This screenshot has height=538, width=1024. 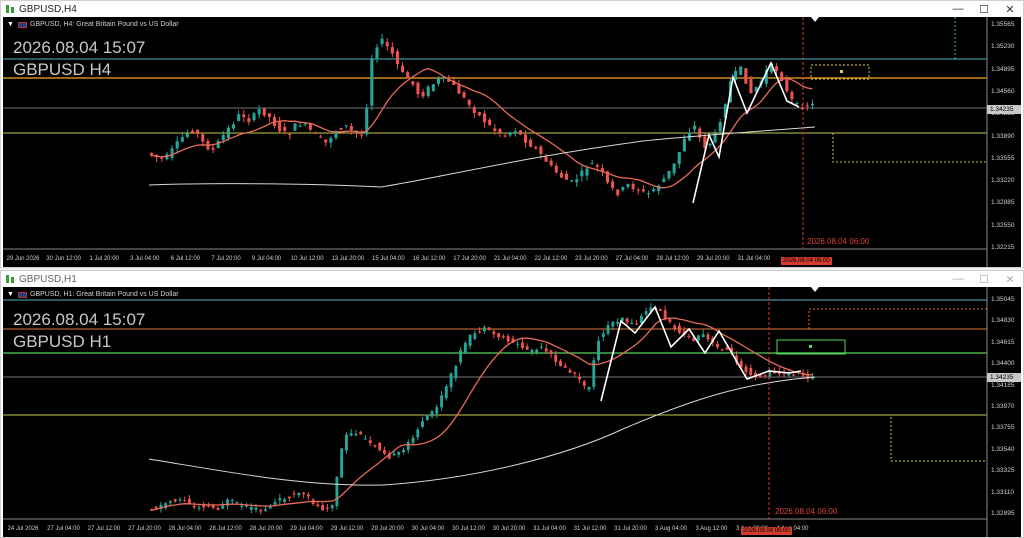 What do you see at coordinates (1003, 385) in the screenshot?
I see `price-axis-label: 1.34185` at bounding box center [1003, 385].